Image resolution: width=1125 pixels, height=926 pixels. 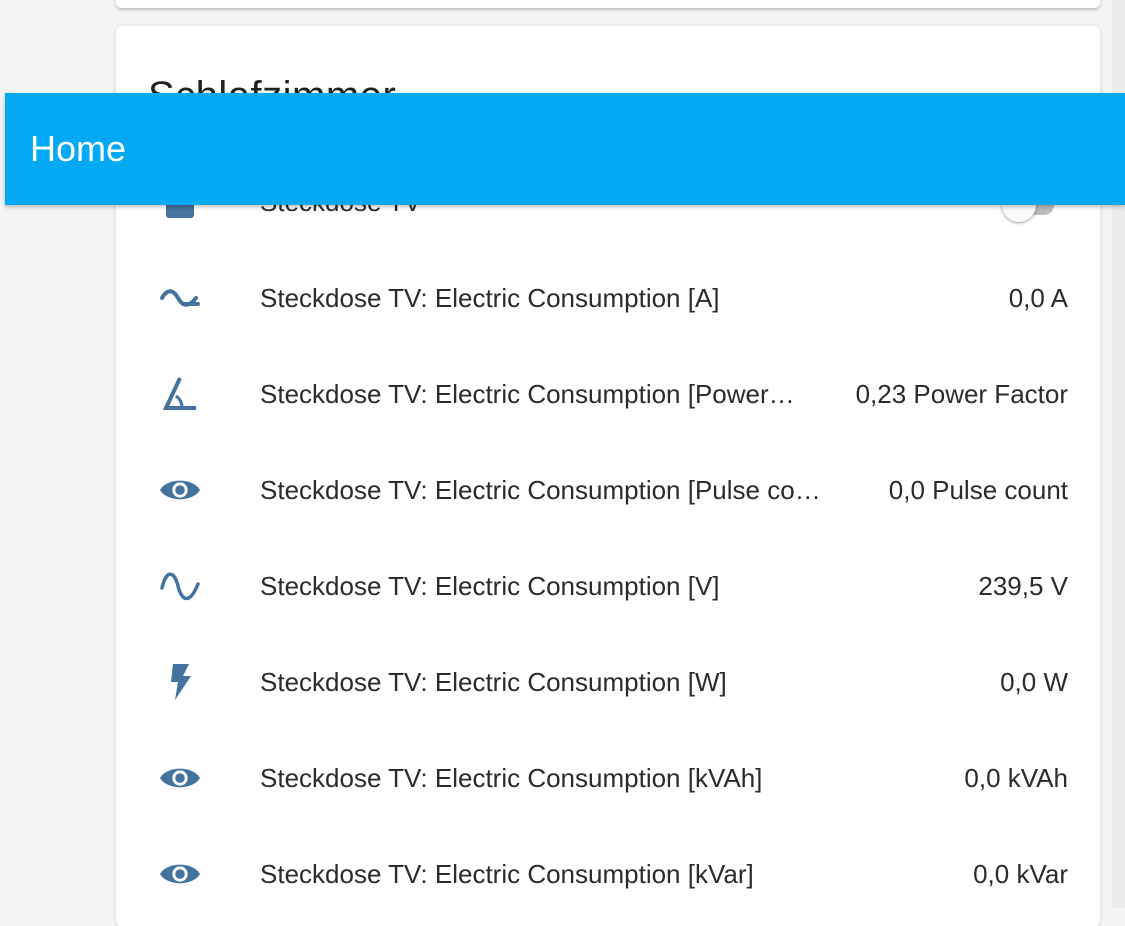 I want to click on entity-value: 0,0 Pulse count, so click(x=978, y=490).